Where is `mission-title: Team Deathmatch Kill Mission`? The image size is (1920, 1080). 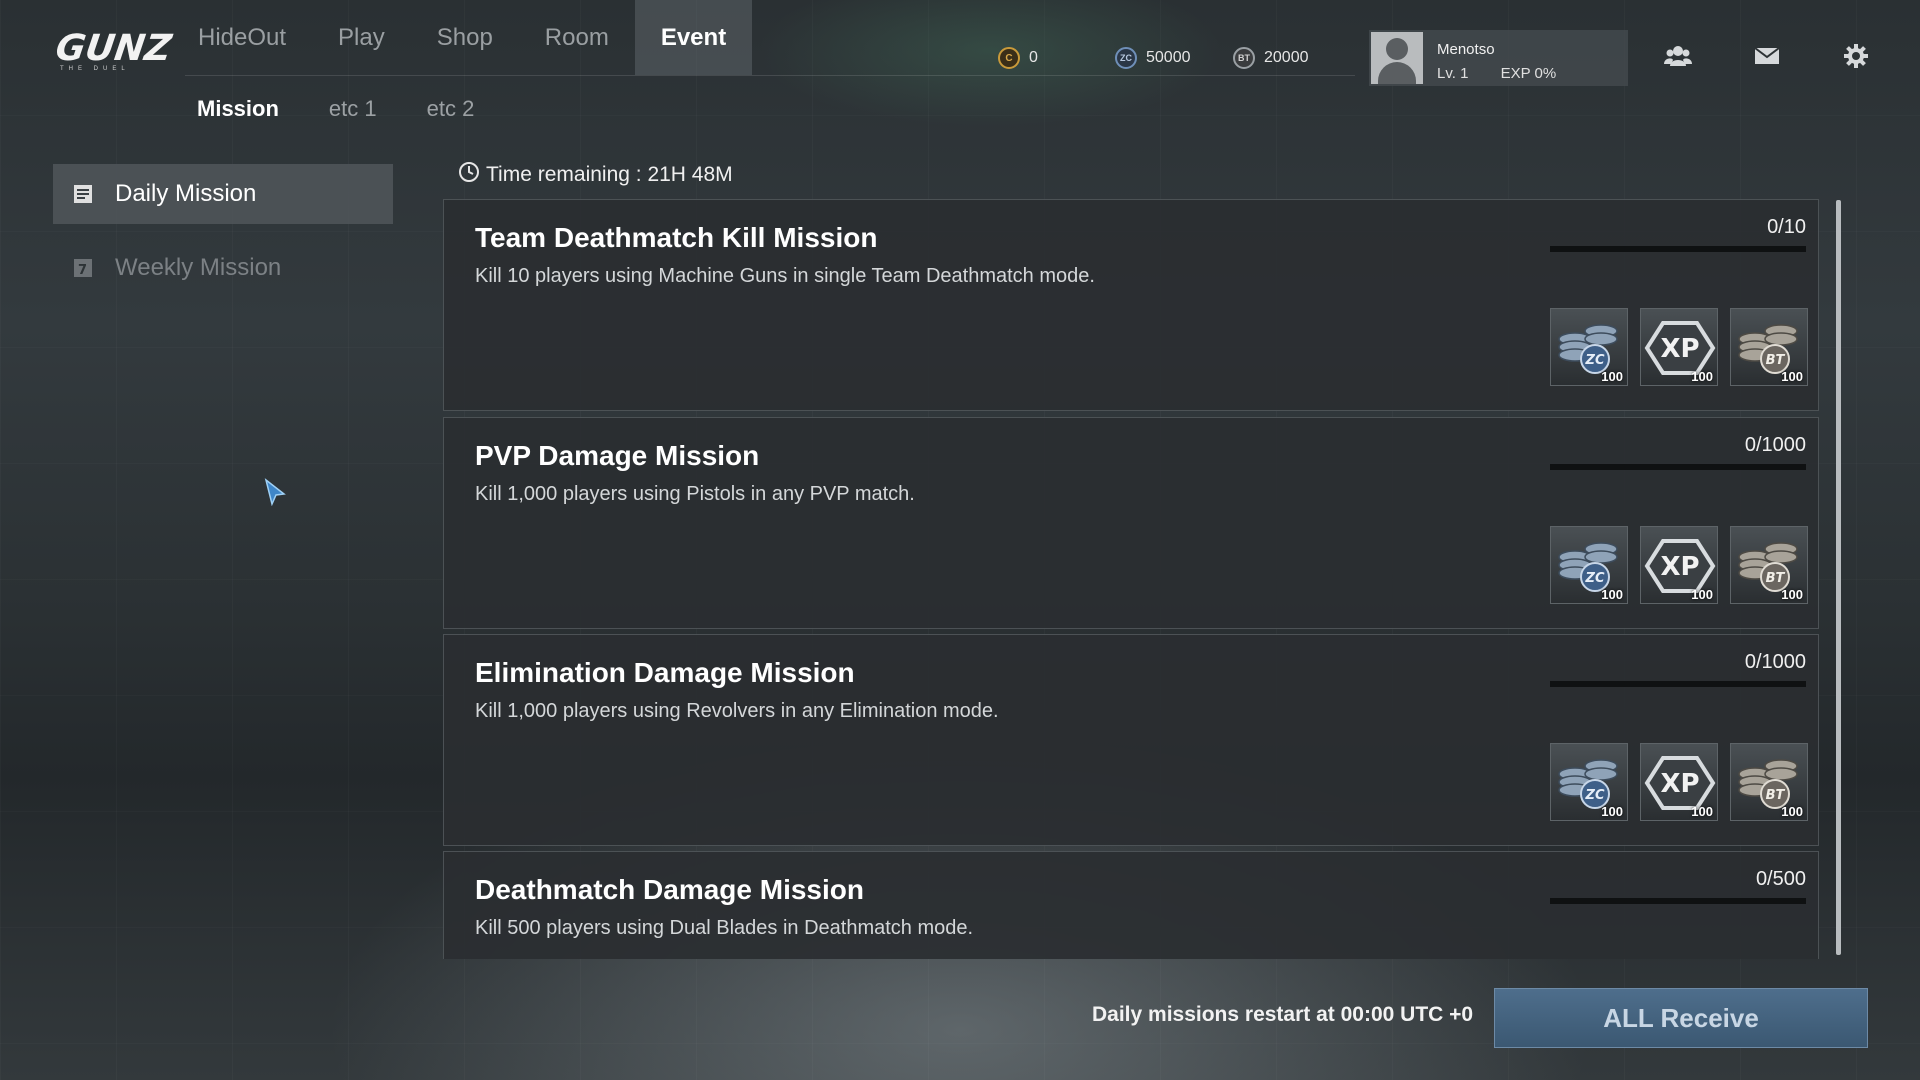
mission-title: Team Deathmatch Kill Mission is located at coordinates (676, 237).